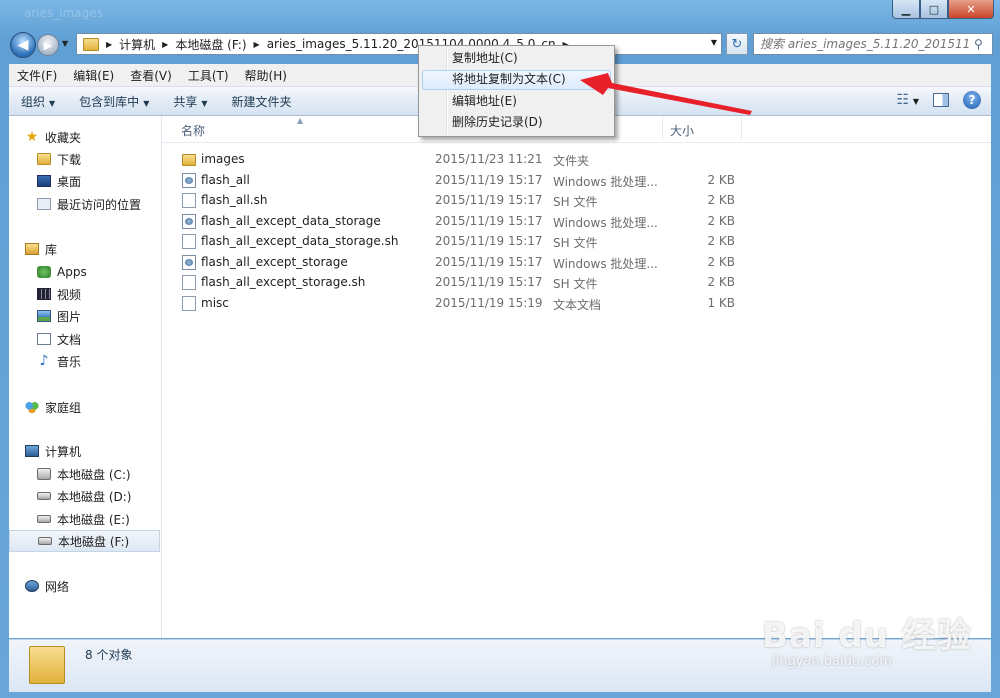  Describe the element at coordinates (92, 407) in the screenshot. I see `sidebar-item-homegroup: 家庭组` at that location.